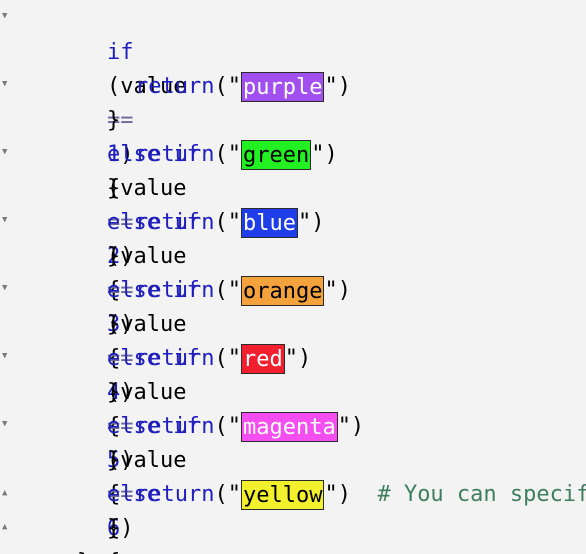  I want to click on code-line: return("orange"), so click(216, 273).